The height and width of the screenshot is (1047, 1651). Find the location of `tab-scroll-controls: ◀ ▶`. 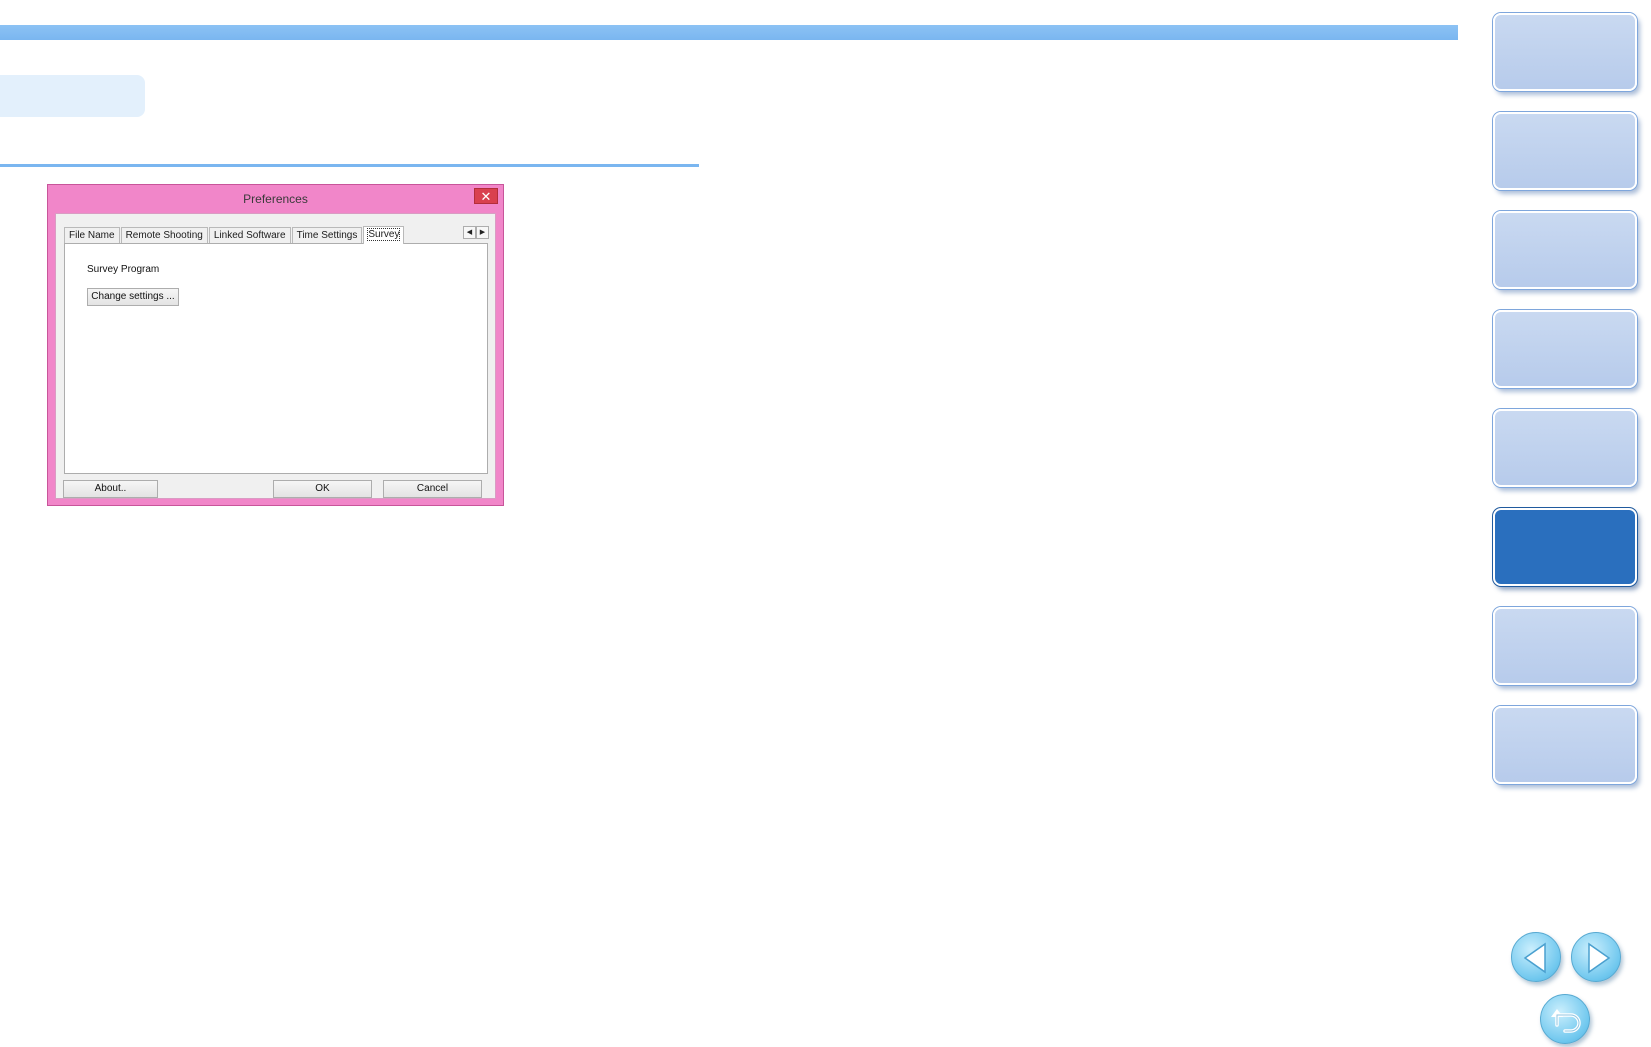

tab-scroll-controls: ◀ ▶ is located at coordinates (476, 232).